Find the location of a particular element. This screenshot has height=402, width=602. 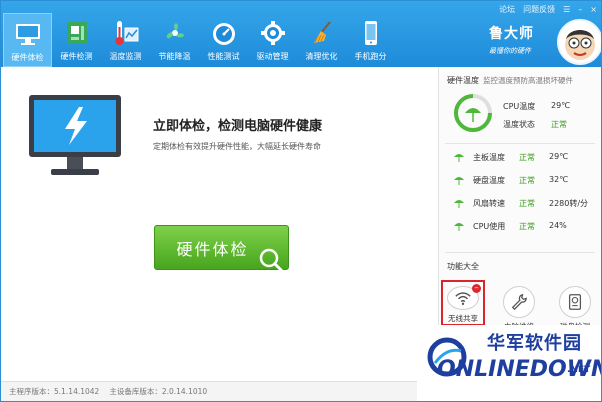

nav-cleanup: 清理优化 is located at coordinates (321, 40).